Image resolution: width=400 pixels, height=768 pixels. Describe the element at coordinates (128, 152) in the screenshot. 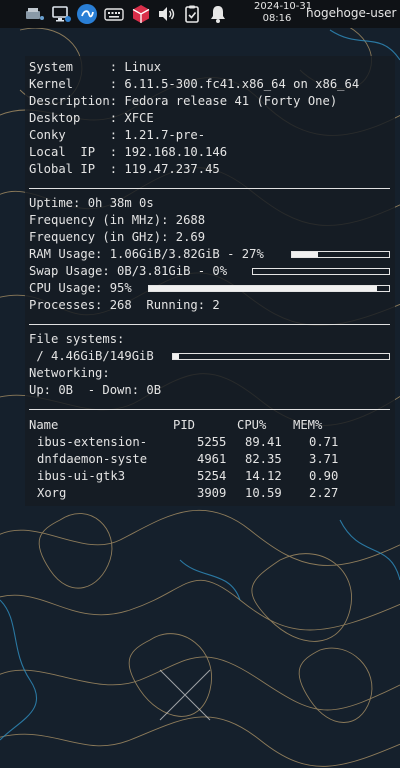

I see `local-ip-line: Local IP : 192.168.10.146` at that location.